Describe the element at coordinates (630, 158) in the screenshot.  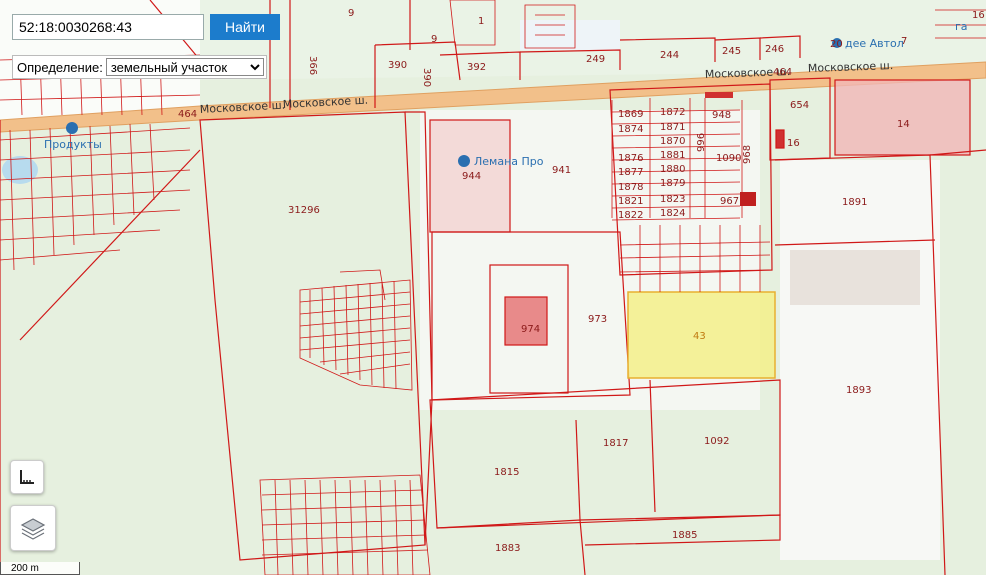
I see `parcel-label: 1876` at that location.